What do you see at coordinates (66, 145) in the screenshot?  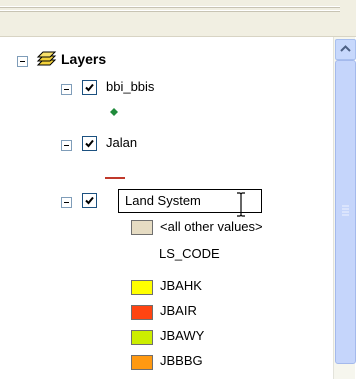 I see `collapse-jalan-toggle` at bounding box center [66, 145].